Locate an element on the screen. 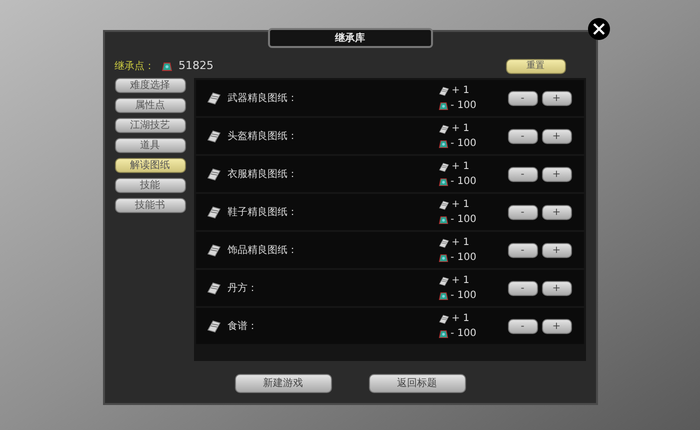 This screenshot has height=430, width=700. reset-button: 重置 is located at coordinates (536, 66).